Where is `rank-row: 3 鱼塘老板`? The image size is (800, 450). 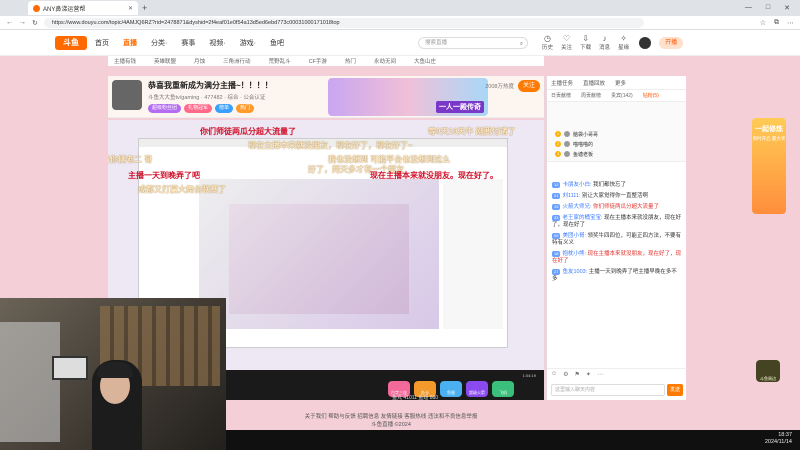 rank-row: 3 鱼塘老板 is located at coordinates (574, 154).